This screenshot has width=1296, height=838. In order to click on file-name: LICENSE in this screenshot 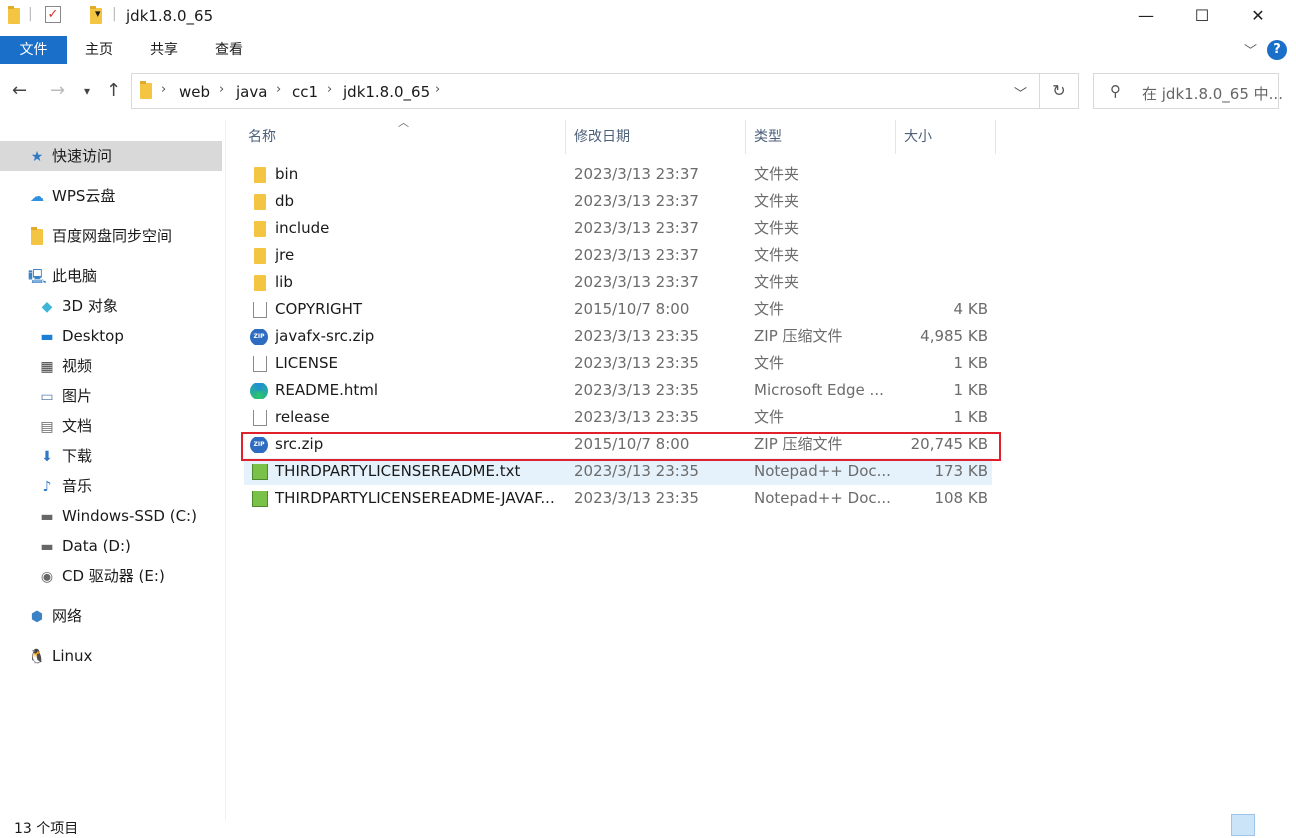, I will do `click(306, 363)`.